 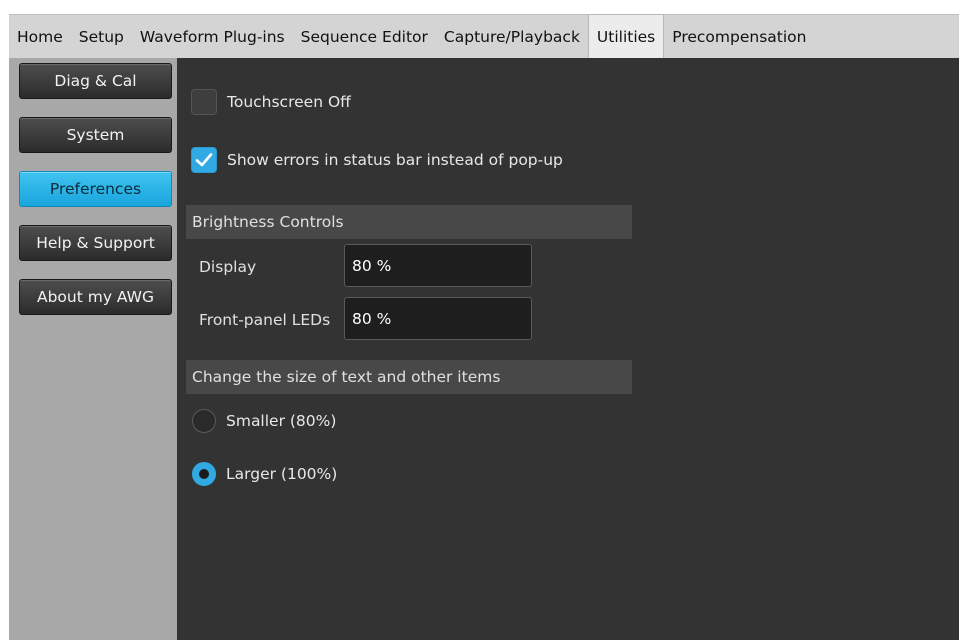 What do you see at coordinates (204, 102) in the screenshot?
I see `touchscreen-off-checkbox` at bounding box center [204, 102].